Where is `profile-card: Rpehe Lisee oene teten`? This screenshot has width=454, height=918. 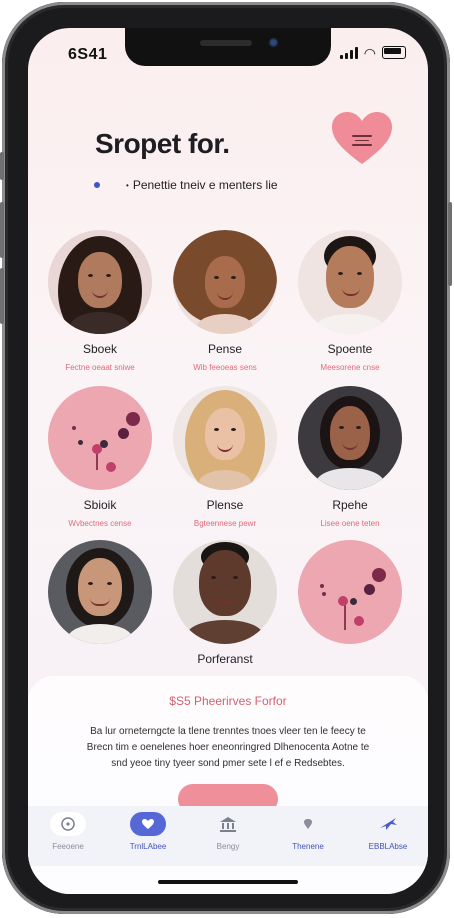
profile-card: Rpehe Lisee oene teten is located at coordinates (350, 457).